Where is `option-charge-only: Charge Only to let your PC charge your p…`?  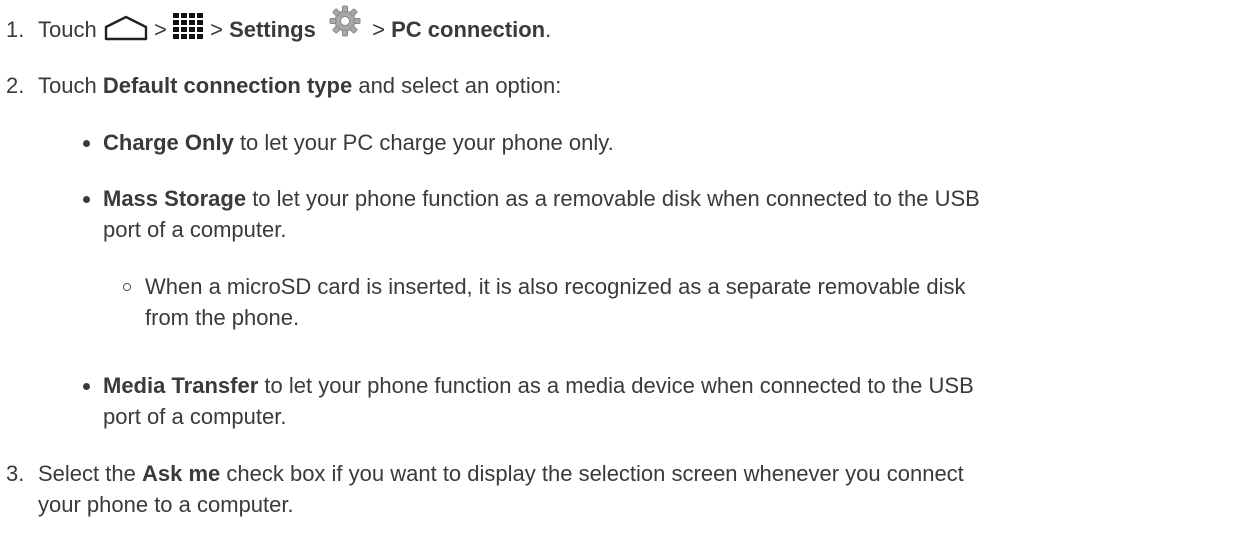 option-charge-only: Charge Only to let your PC charge your p… is located at coordinates (653, 142).